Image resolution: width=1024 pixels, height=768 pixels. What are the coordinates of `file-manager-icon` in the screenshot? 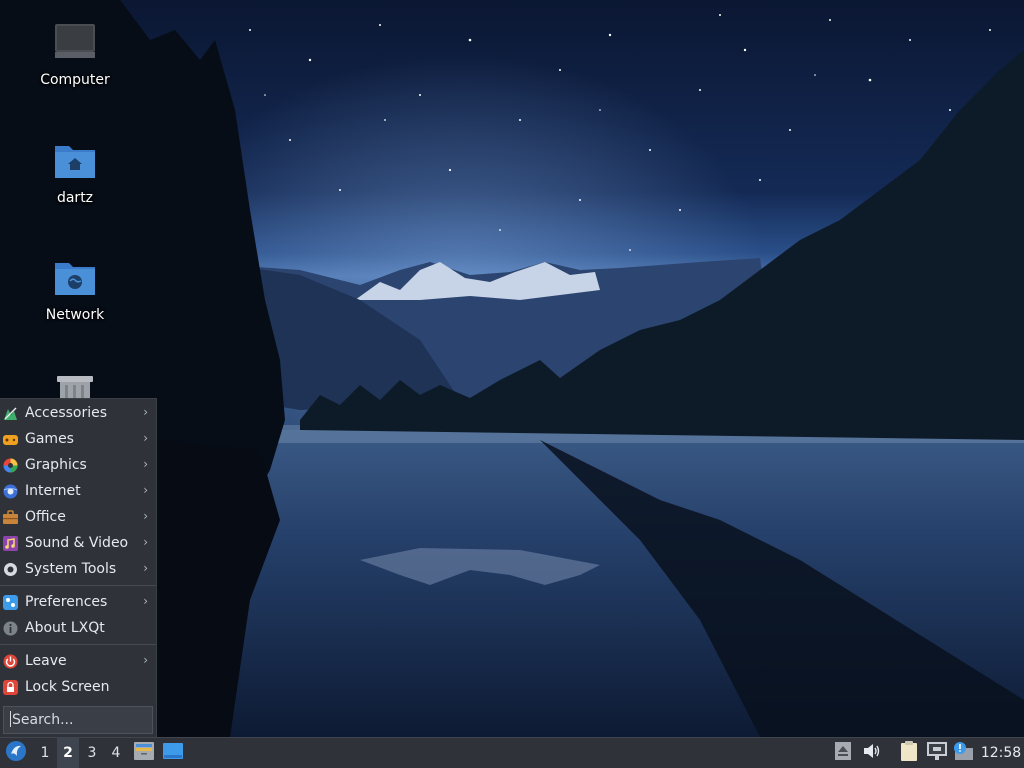 It's located at (144, 753).